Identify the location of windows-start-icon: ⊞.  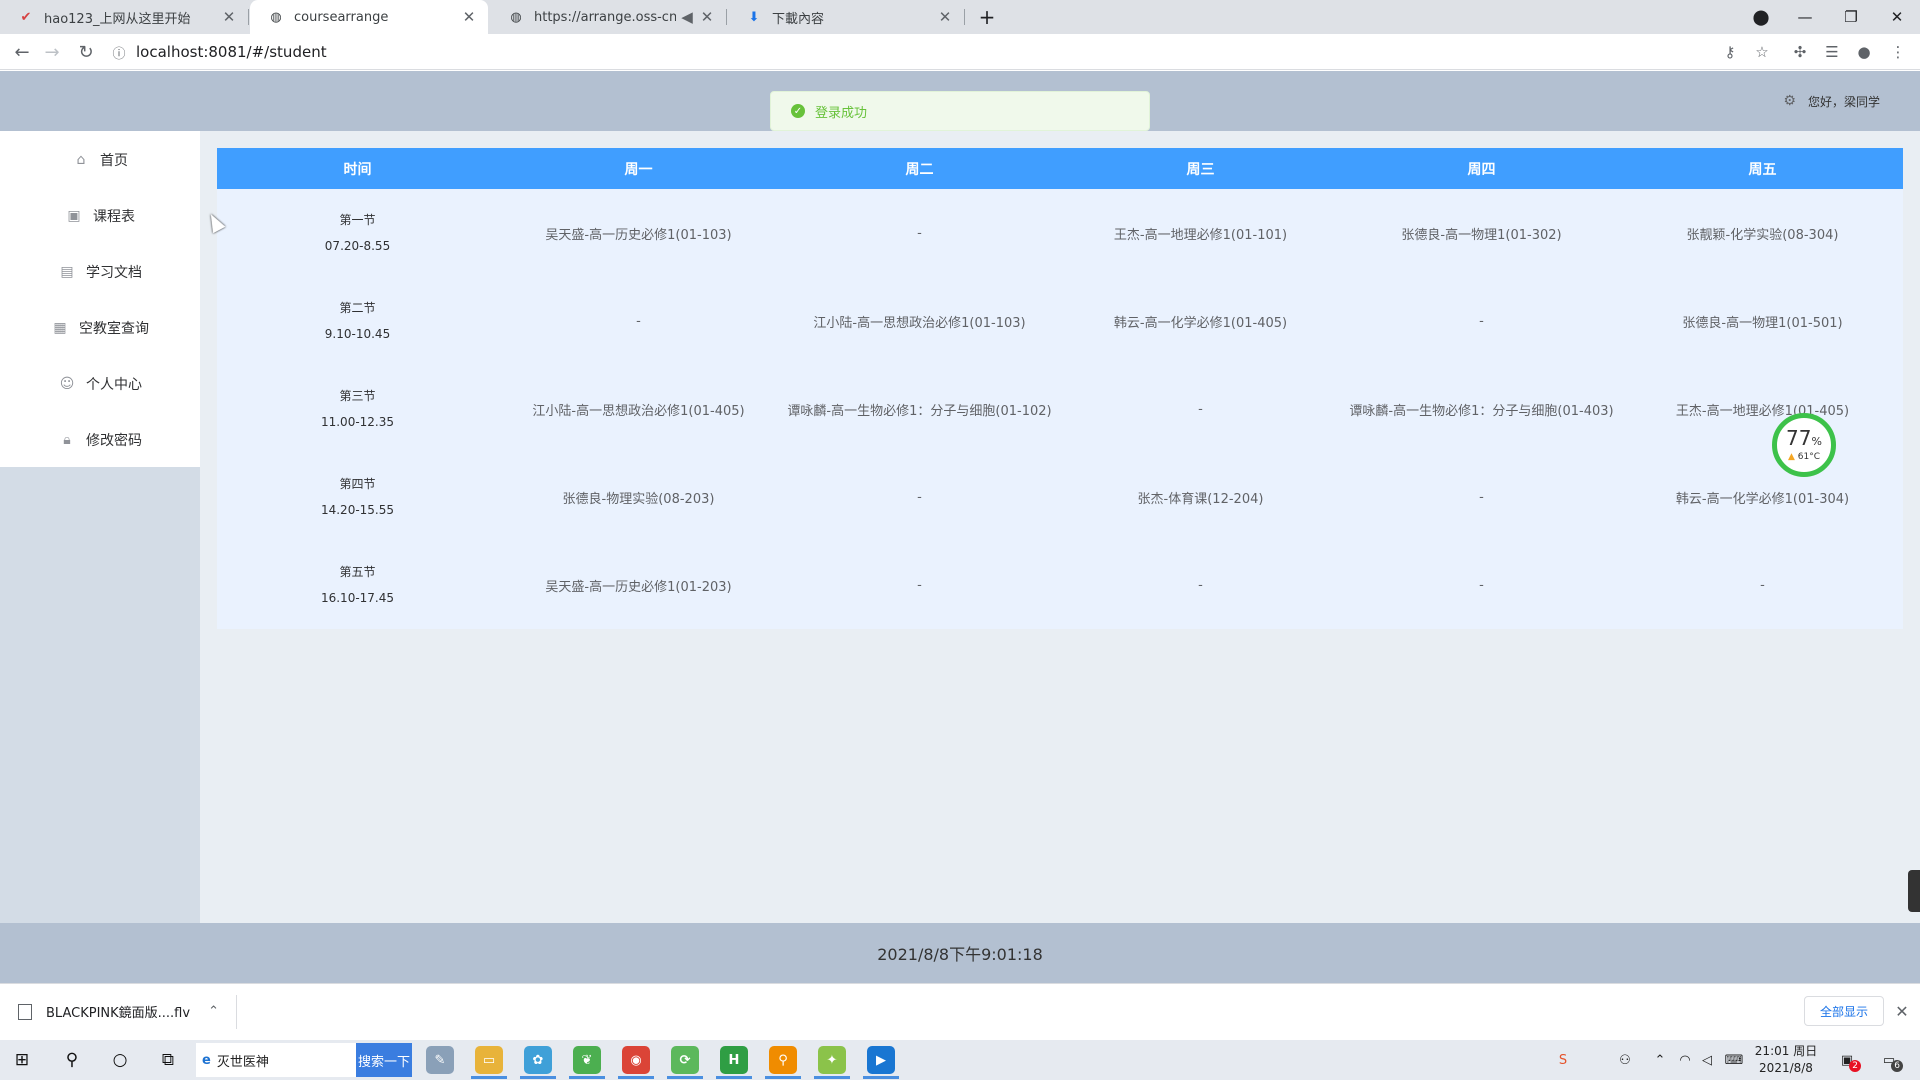
(22, 1060).